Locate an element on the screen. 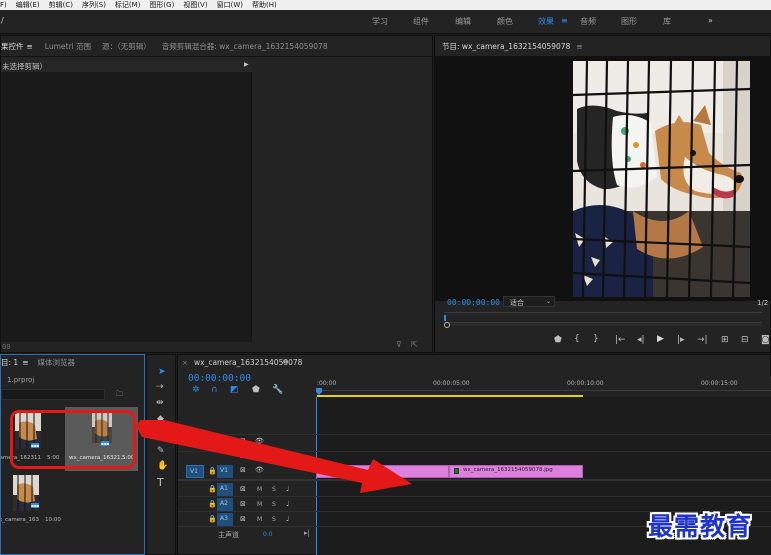  menu-item: 帮助(H) is located at coordinates (264, 5).